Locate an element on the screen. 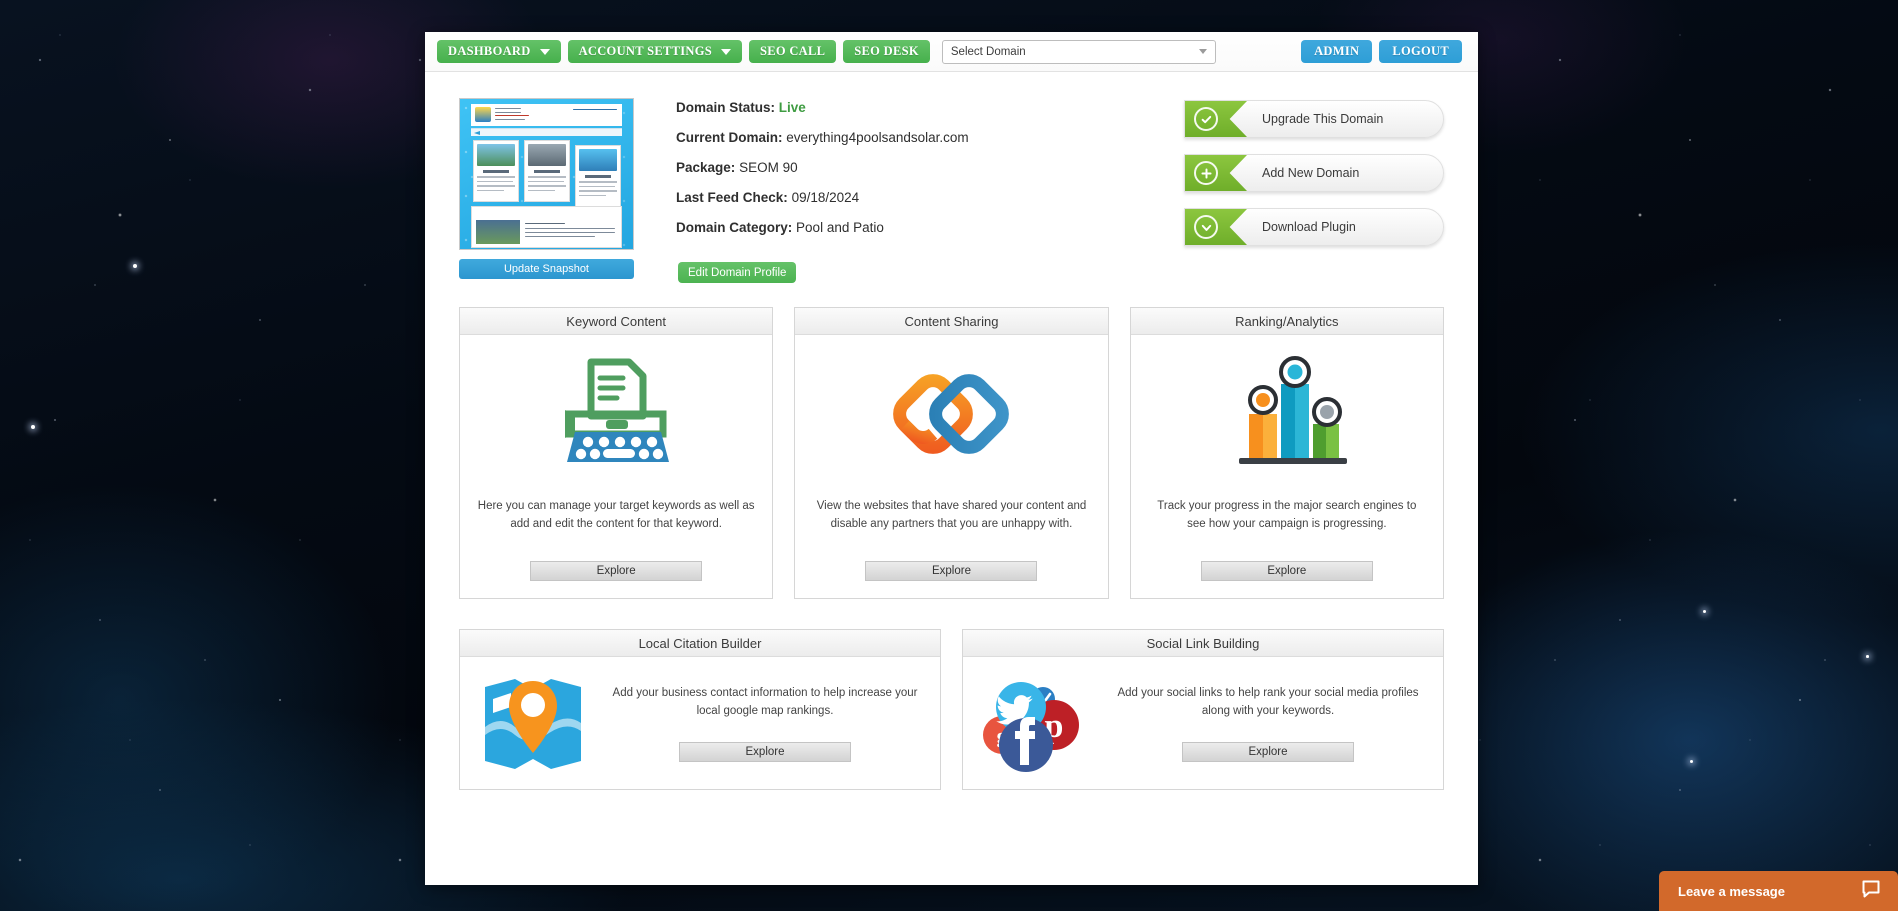 The width and height of the screenshot is (1898, 911). nav-right-group: ADMIN LOGOUT is located at coordinates (1383, 51).